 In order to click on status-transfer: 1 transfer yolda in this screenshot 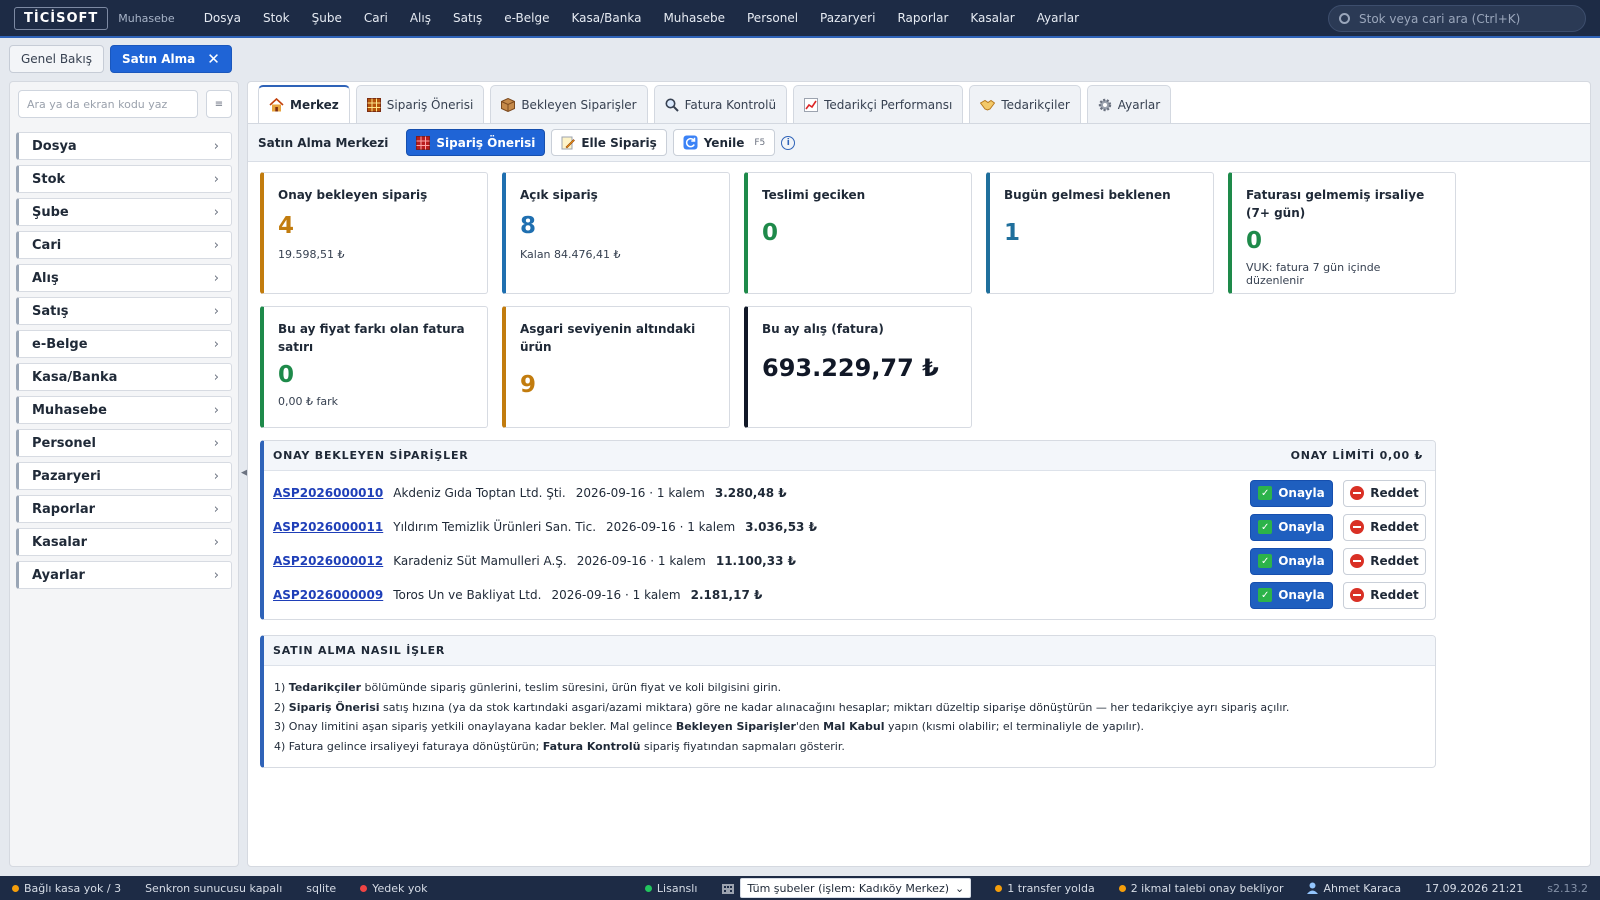, I will do `click(1044, 888)`.